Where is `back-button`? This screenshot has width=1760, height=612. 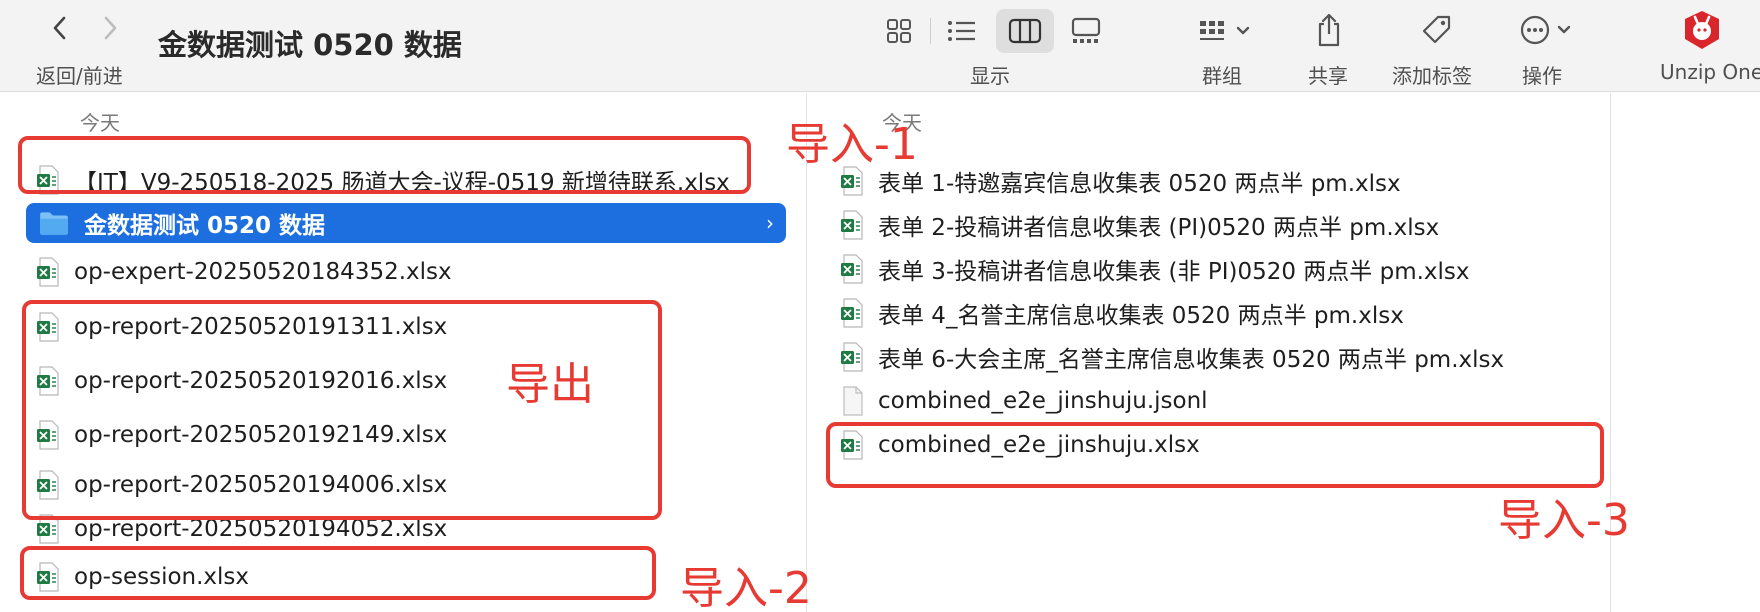 back-button is located at coordinates (60, 28).